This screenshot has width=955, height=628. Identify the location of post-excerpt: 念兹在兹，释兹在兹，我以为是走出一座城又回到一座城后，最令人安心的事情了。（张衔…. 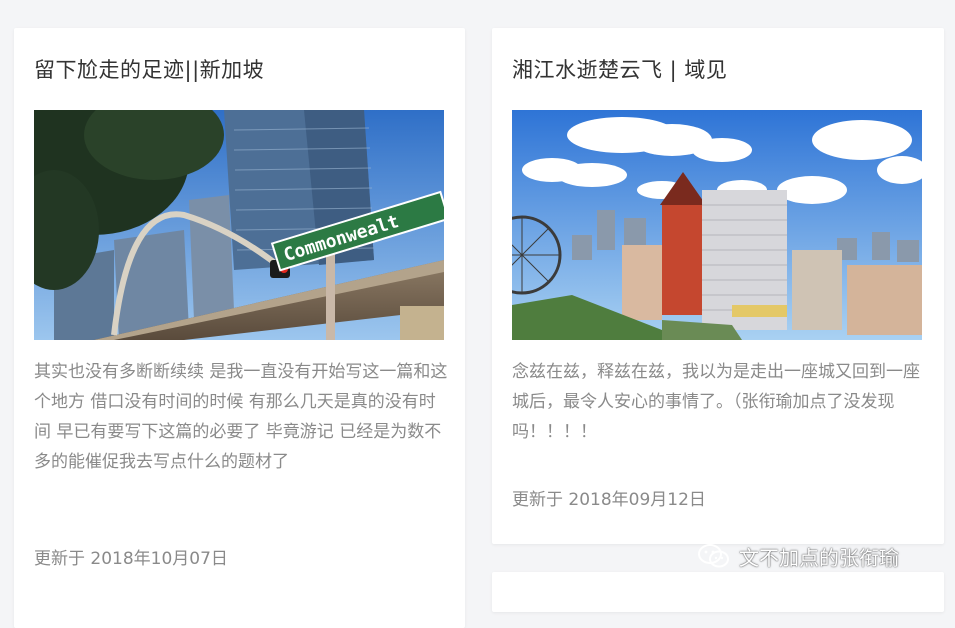
(716, 402).